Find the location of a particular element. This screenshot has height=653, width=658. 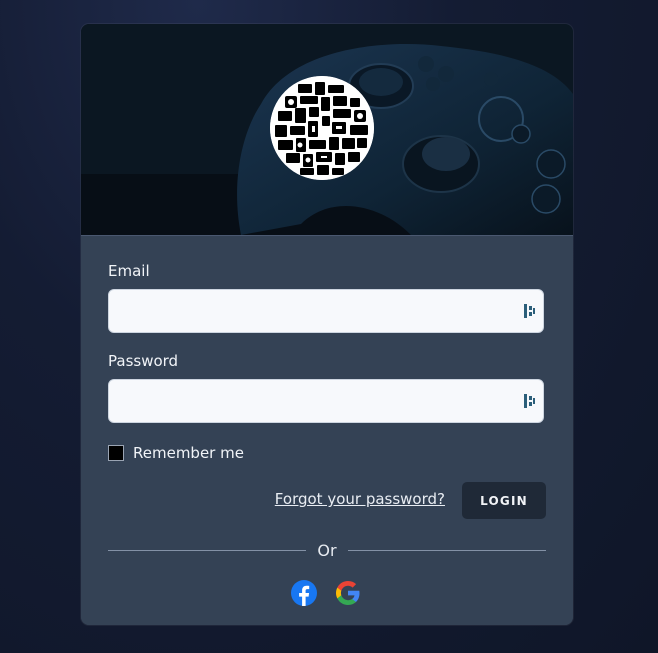

or-label: Or is located at coordinates (327, 550).